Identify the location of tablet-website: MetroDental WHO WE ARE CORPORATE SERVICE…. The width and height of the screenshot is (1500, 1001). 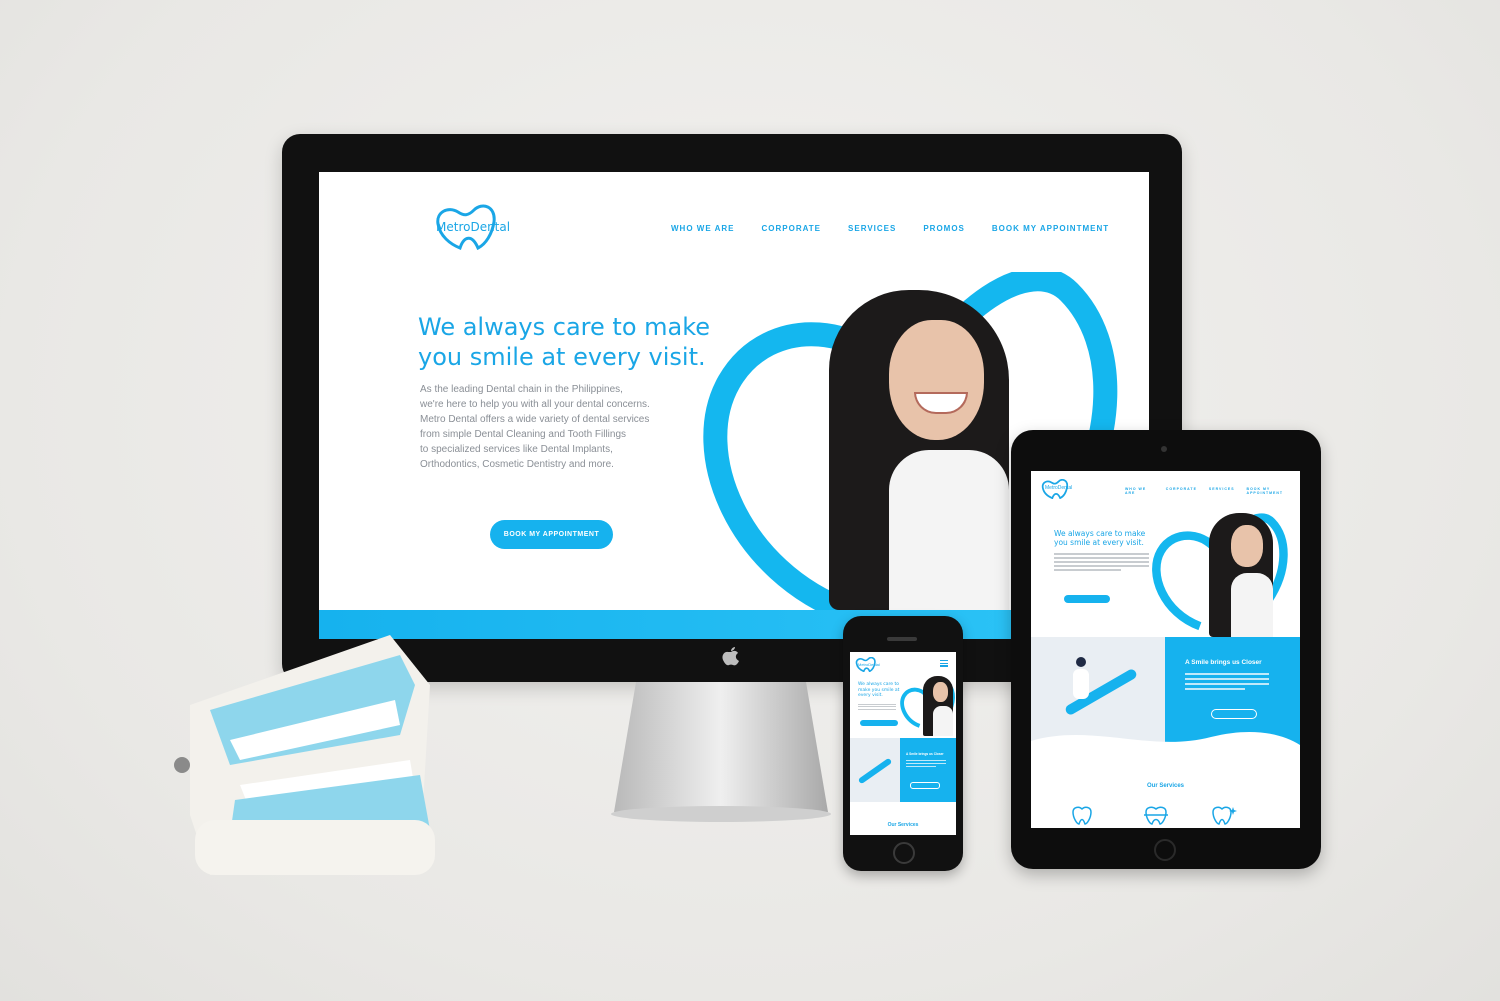
(1165, 649).